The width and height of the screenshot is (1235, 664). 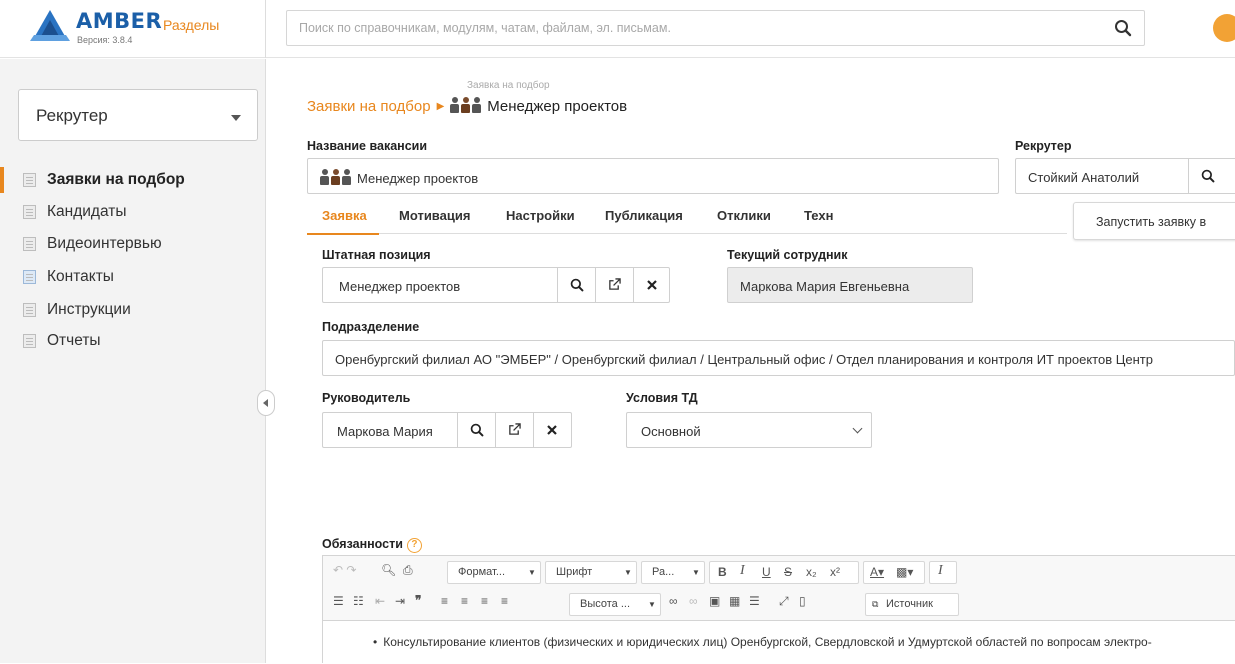 I want to click on align-center-icon: ≡, so click(x=464, y=601).